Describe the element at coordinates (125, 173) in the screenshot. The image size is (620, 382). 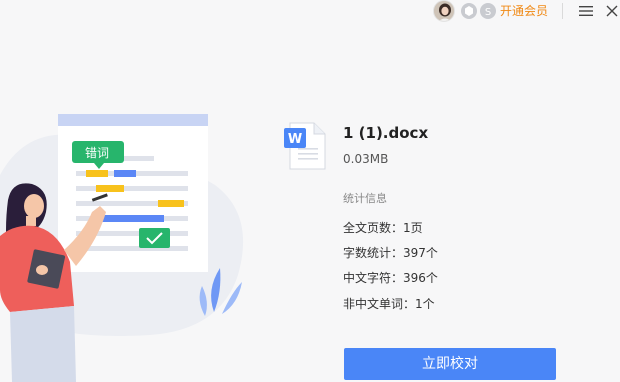
I see `highlight-blue` at that location.